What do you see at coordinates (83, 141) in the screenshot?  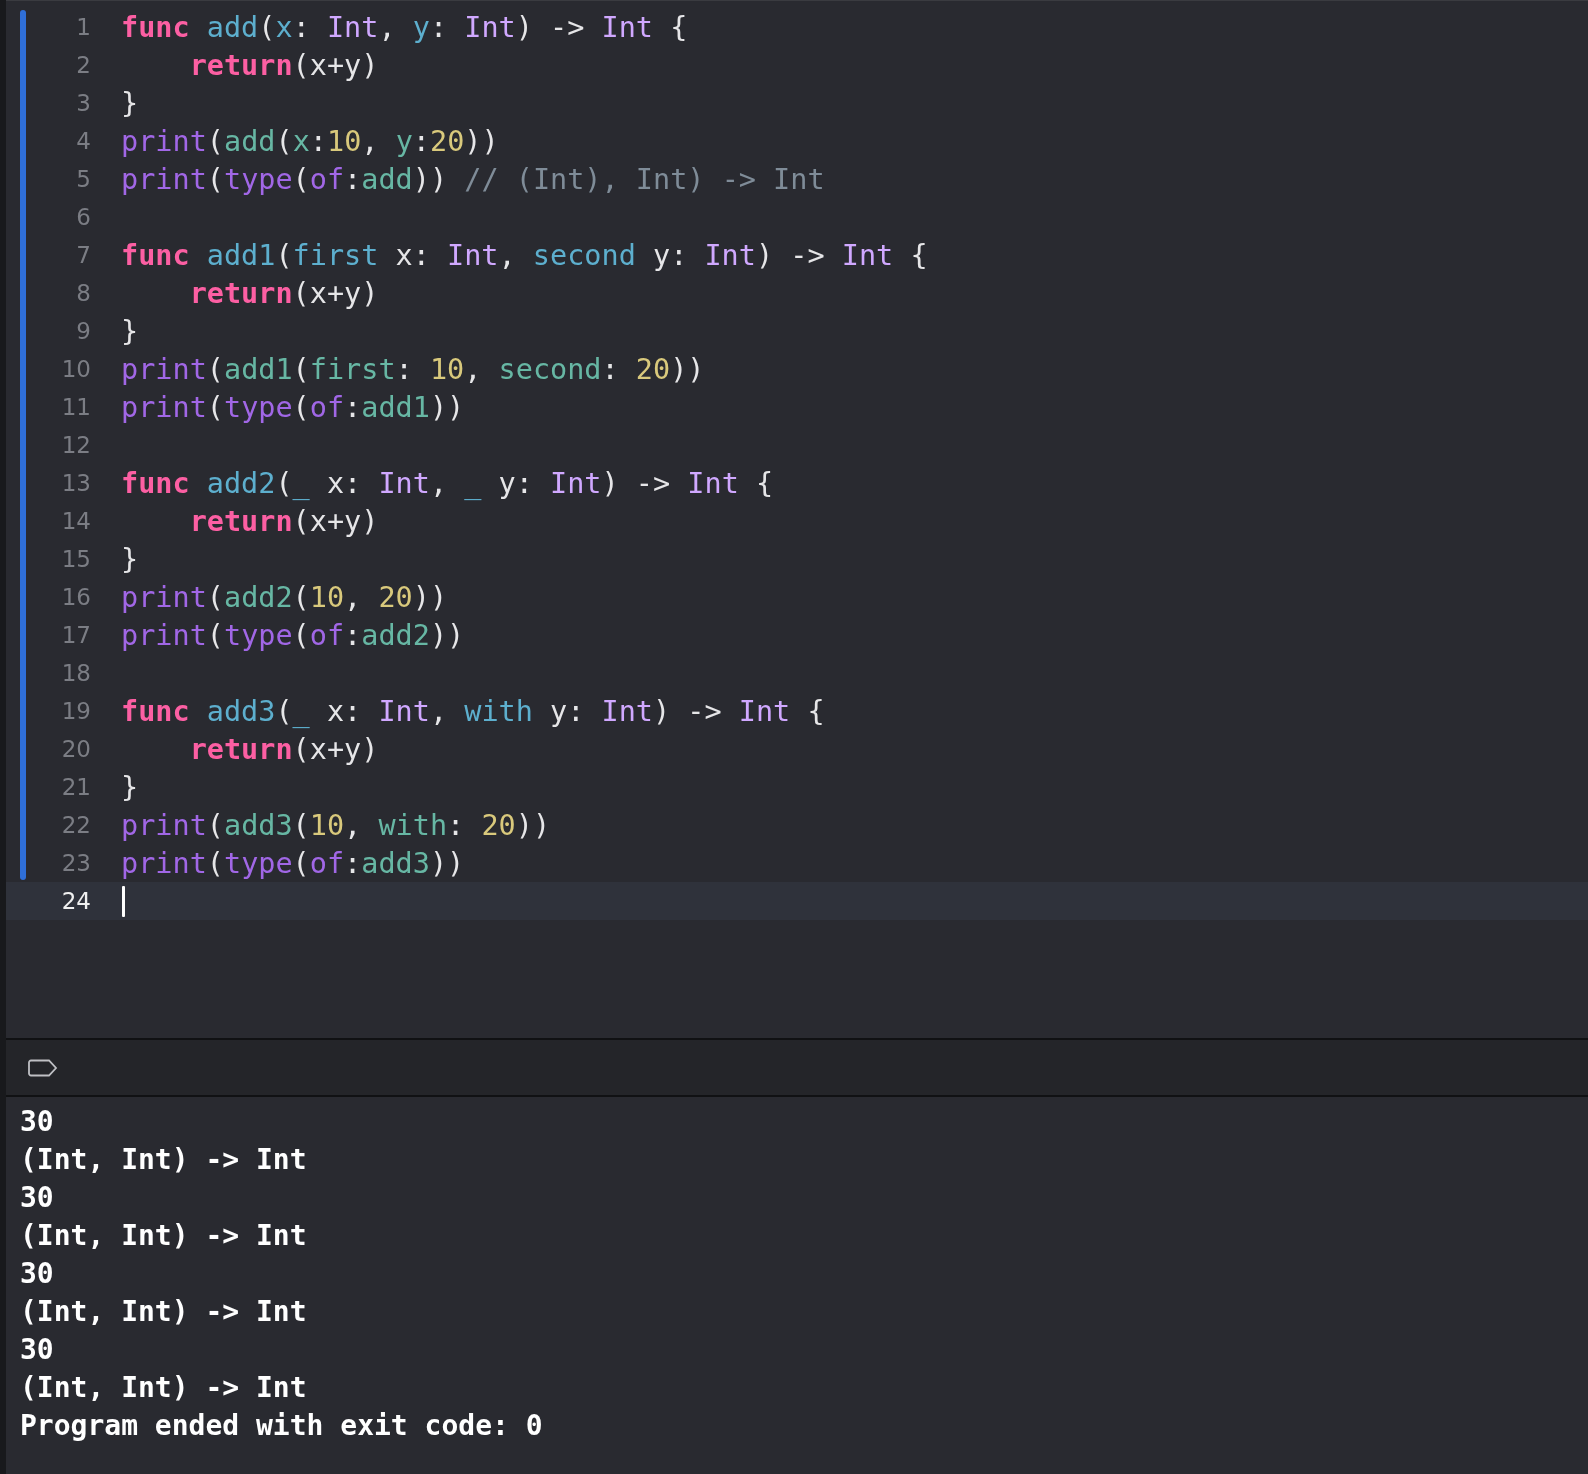 I see `line-number: 4` at bounding box center [83, 141].